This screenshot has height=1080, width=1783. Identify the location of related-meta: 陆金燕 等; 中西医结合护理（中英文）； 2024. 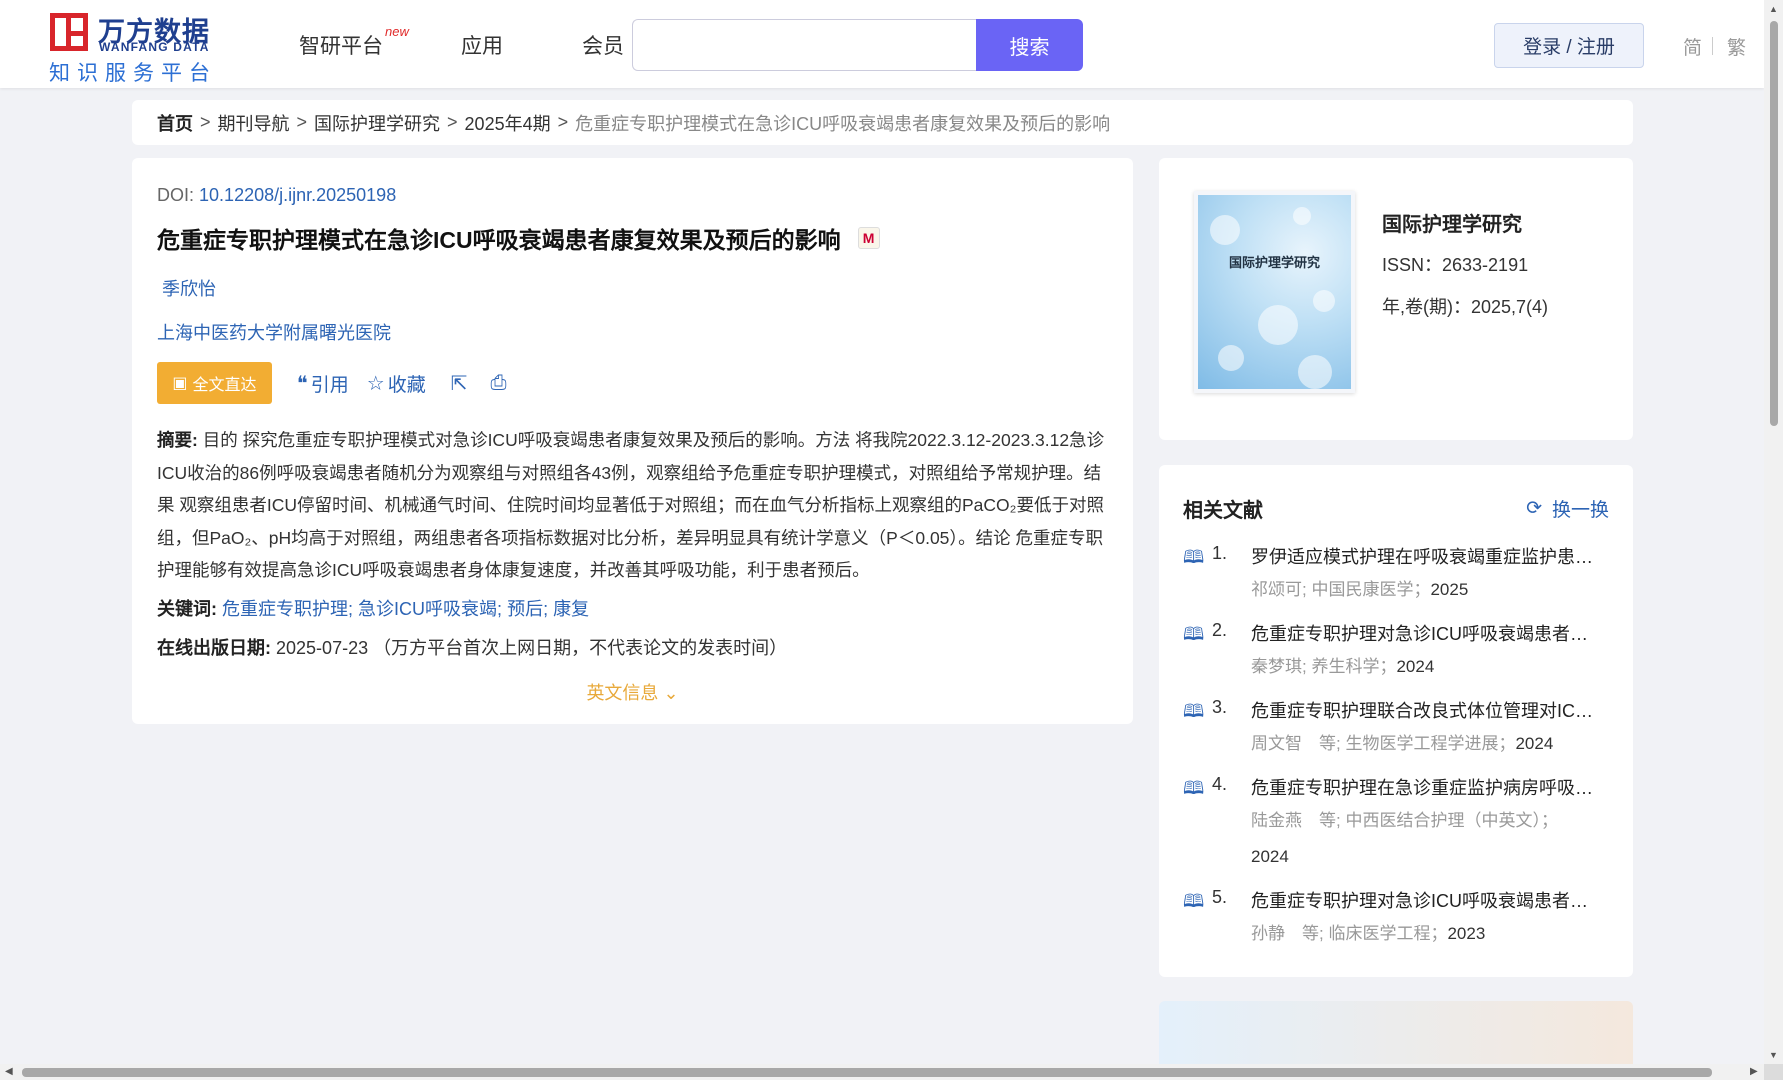
(1430, 839).